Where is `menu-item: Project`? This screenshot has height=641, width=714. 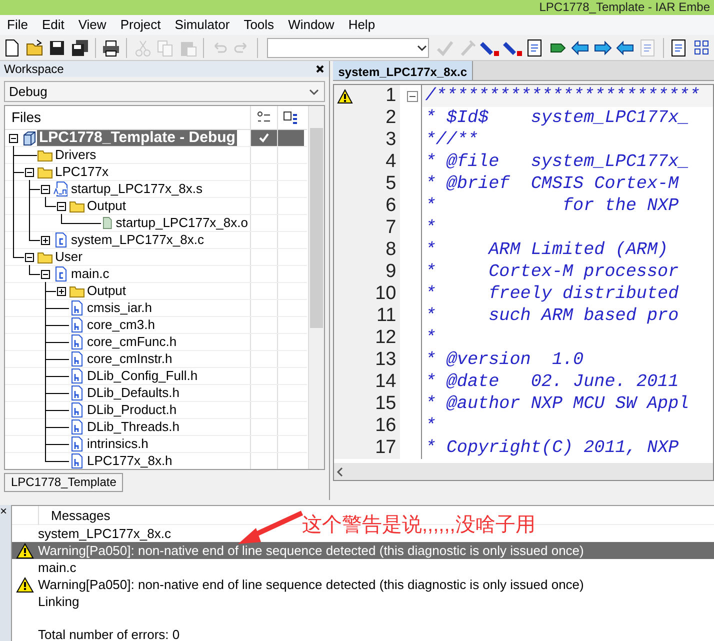 menu-item: Project is located at coordinates (140, 25).